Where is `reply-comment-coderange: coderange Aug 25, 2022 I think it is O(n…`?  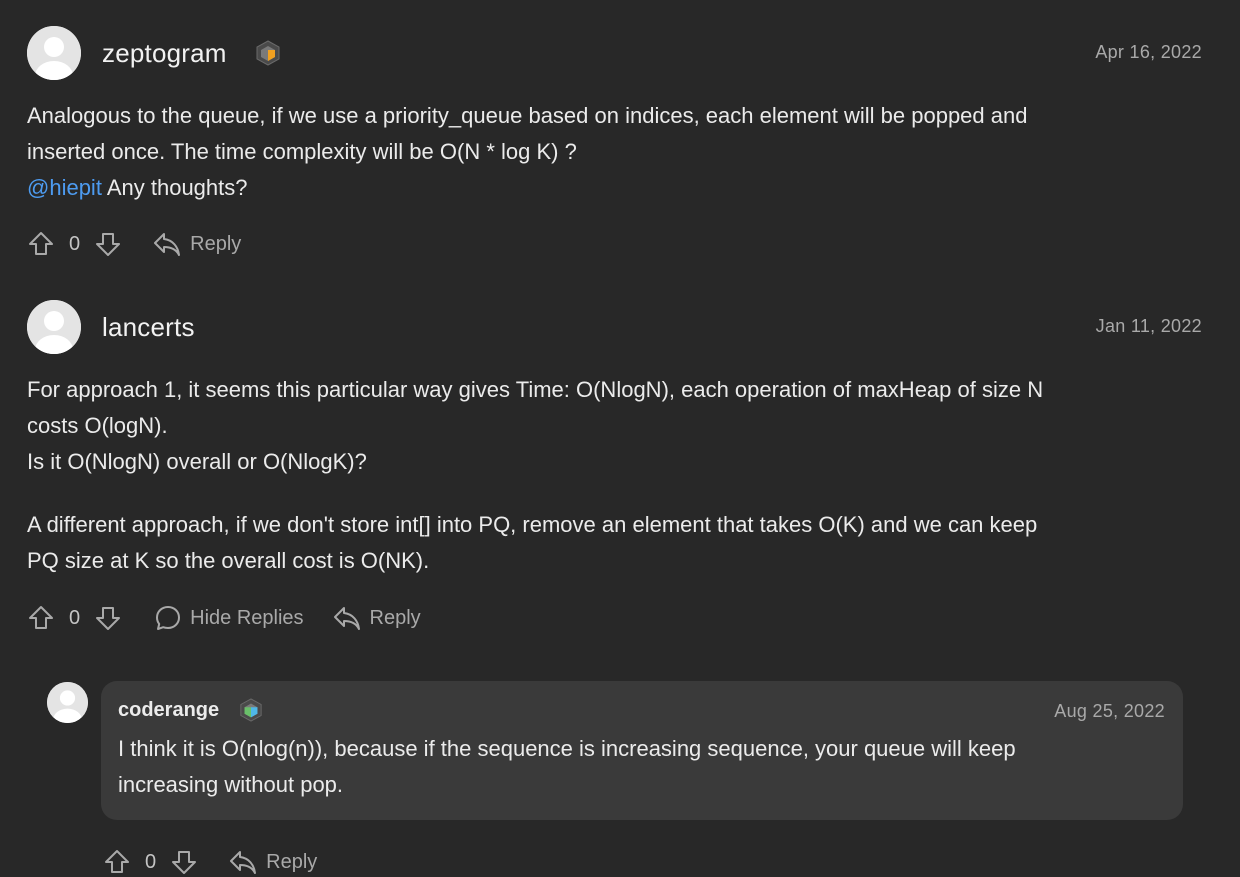
reply-comment-coderange: coderange Aug 25, 2022 I think it is O(n… is located at coordinates (642, 750).